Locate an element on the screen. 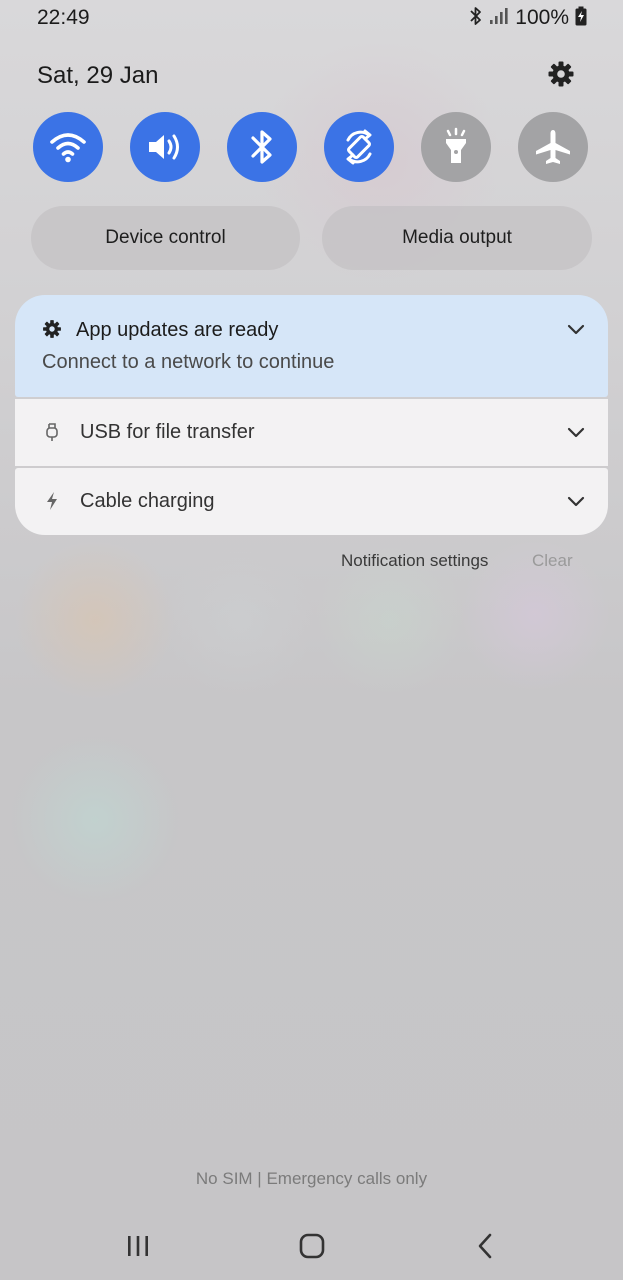  flashlight-icon is located at coordinates (456, 145).